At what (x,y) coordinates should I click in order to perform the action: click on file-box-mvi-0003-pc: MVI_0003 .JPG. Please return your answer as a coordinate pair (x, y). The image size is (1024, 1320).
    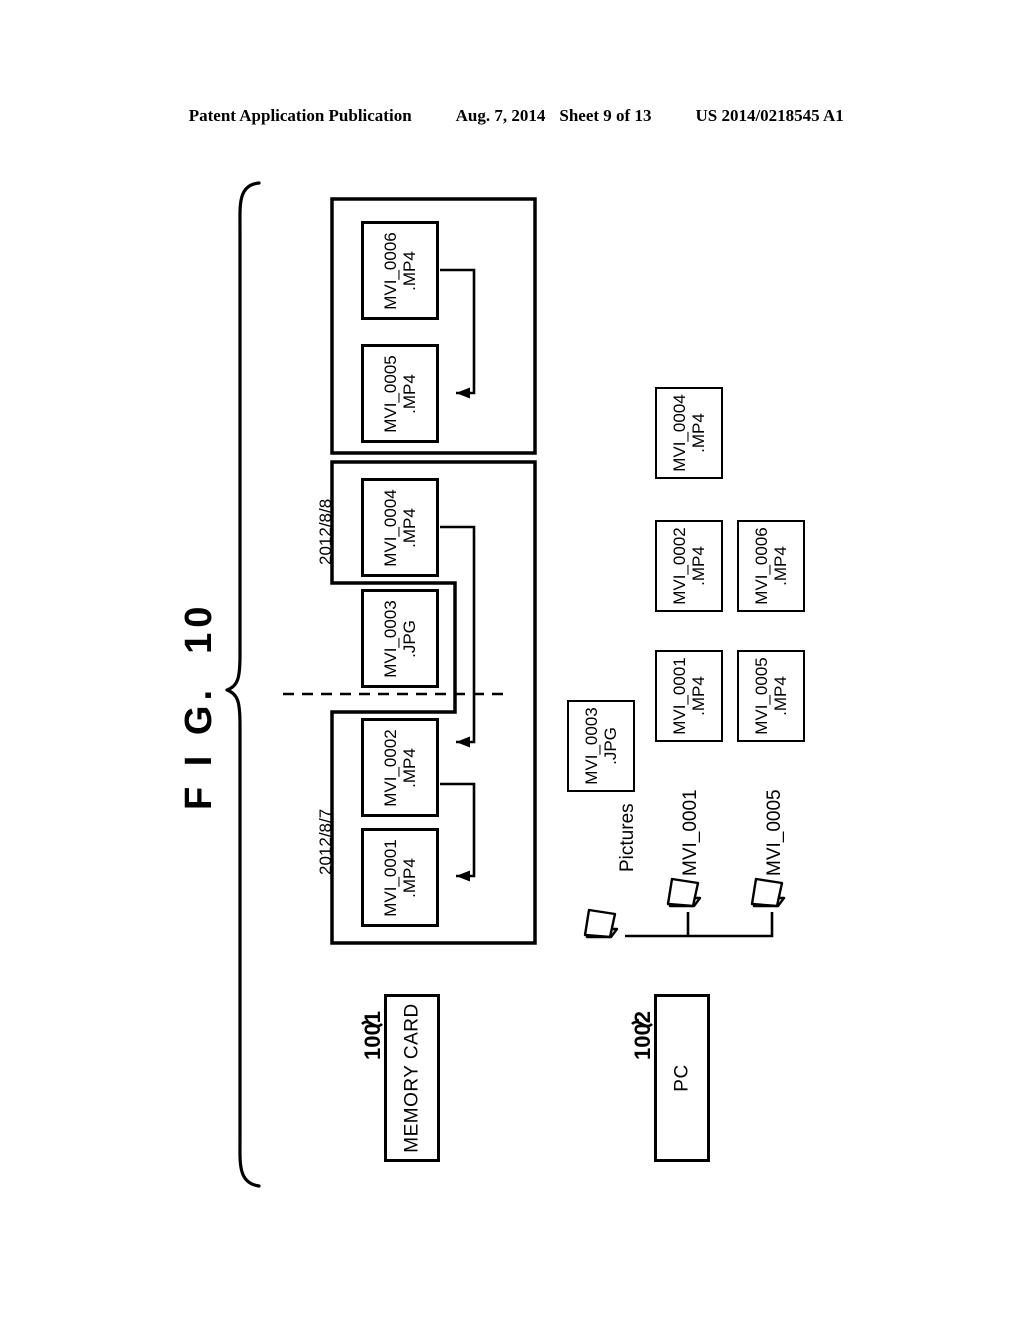
    Looking at the image, I should click on (601, 746).